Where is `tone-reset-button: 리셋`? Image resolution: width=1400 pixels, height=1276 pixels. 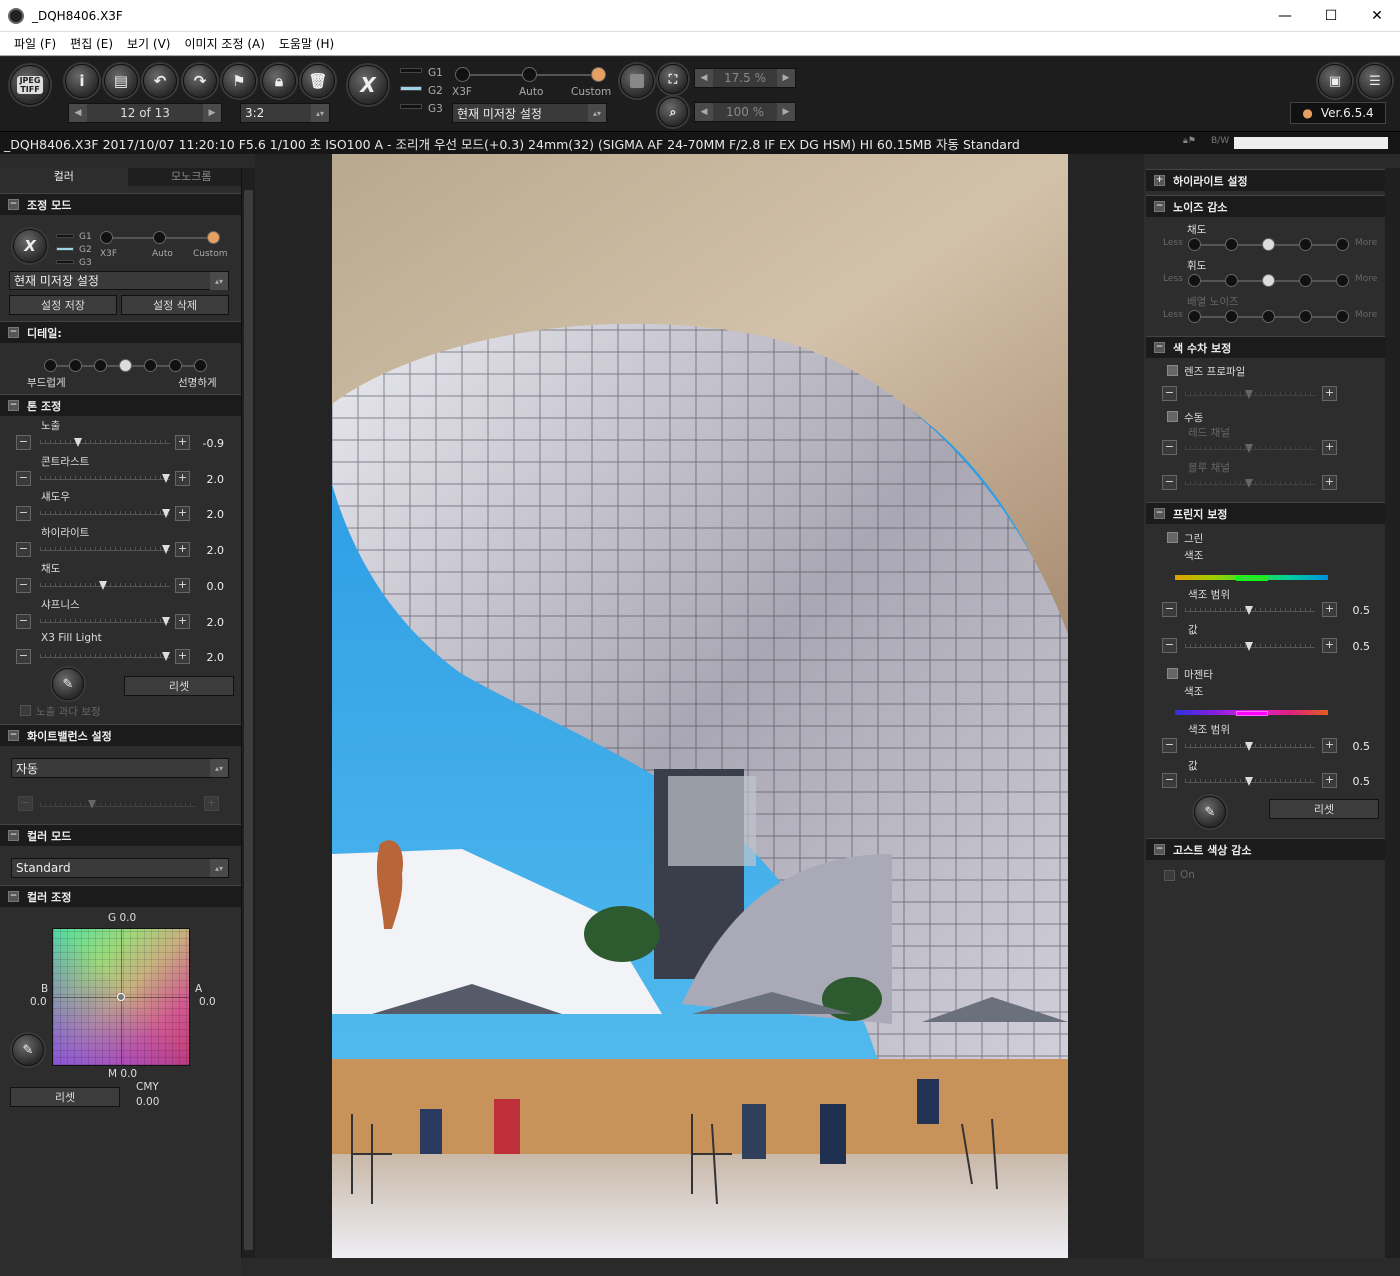
tone-reset-button: 리셋 is located at coordinates (179, 686).